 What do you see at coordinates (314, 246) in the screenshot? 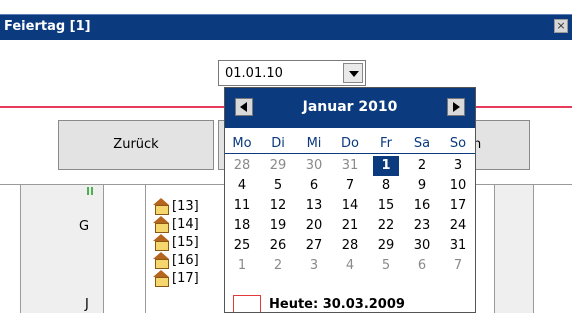
I see `calendar-day: 27` at bounding box center [314, 246].